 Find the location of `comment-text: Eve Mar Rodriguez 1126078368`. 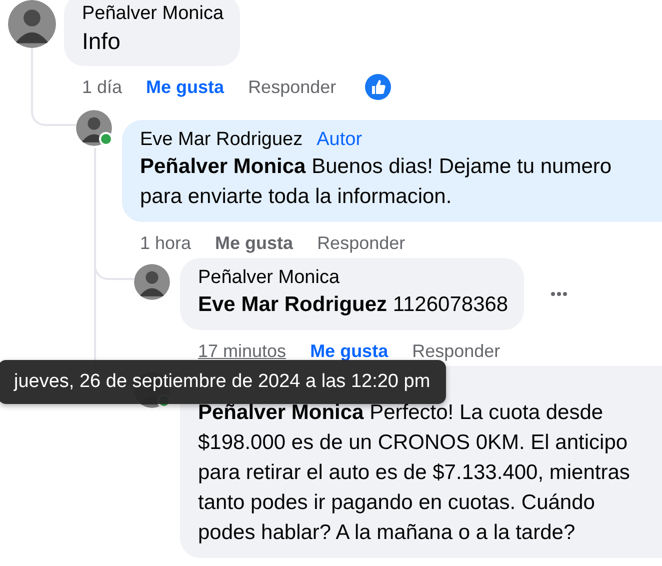

comment-text: Eve Mar Rodriguez 1126078368 is located at coordinates (353, 305).